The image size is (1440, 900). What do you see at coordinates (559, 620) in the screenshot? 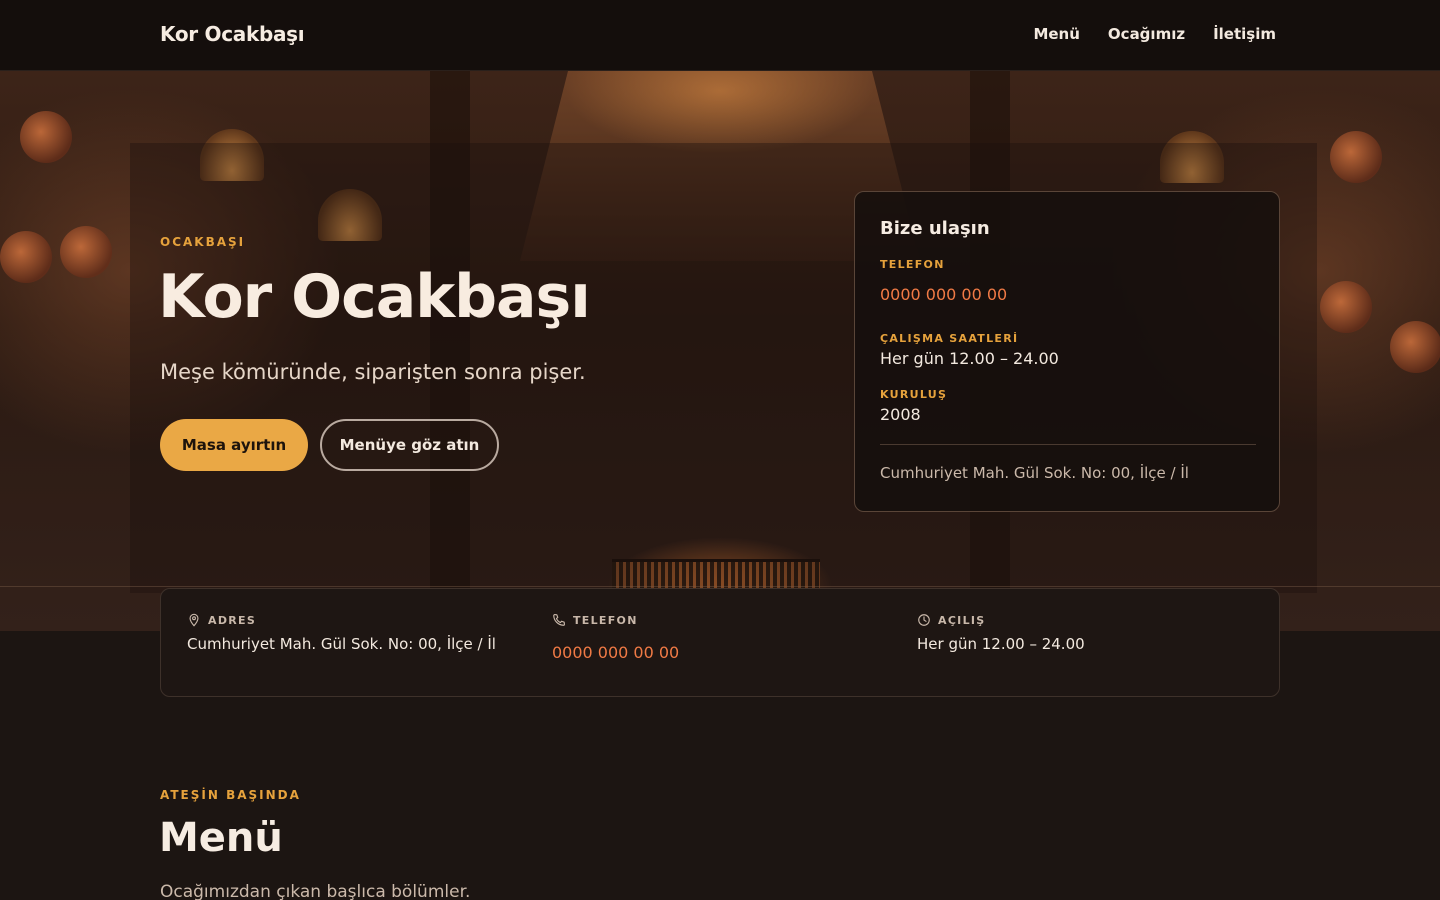
I see `phone-icon` at bounding box center [559, 620].